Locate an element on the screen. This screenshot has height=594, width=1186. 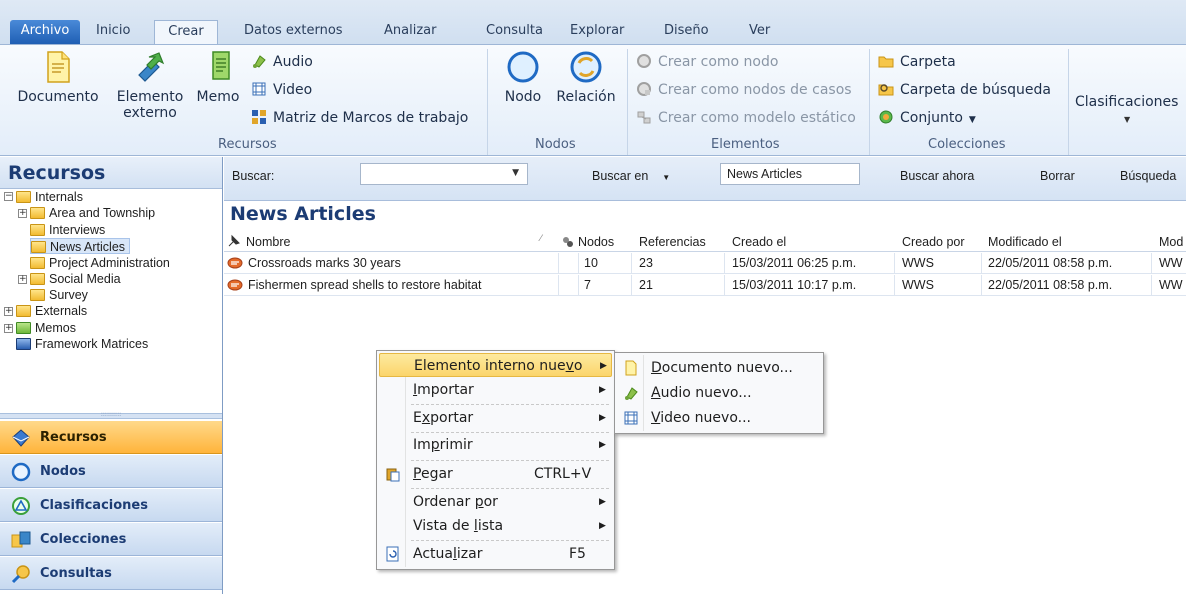
tree-item-project: Project Administration is located at coordinates (100, 263).